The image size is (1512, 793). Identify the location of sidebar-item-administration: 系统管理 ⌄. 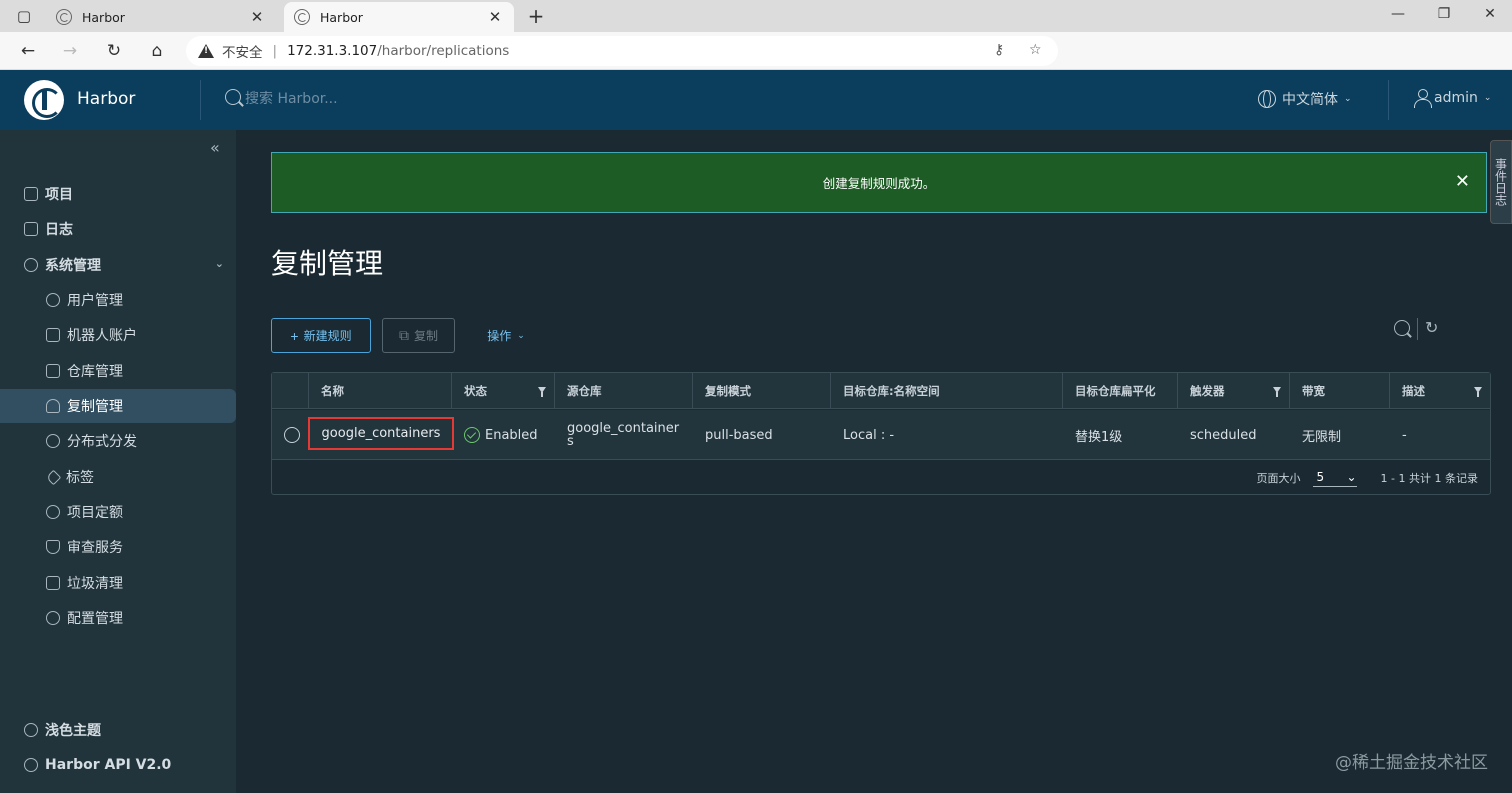
(118, 265).